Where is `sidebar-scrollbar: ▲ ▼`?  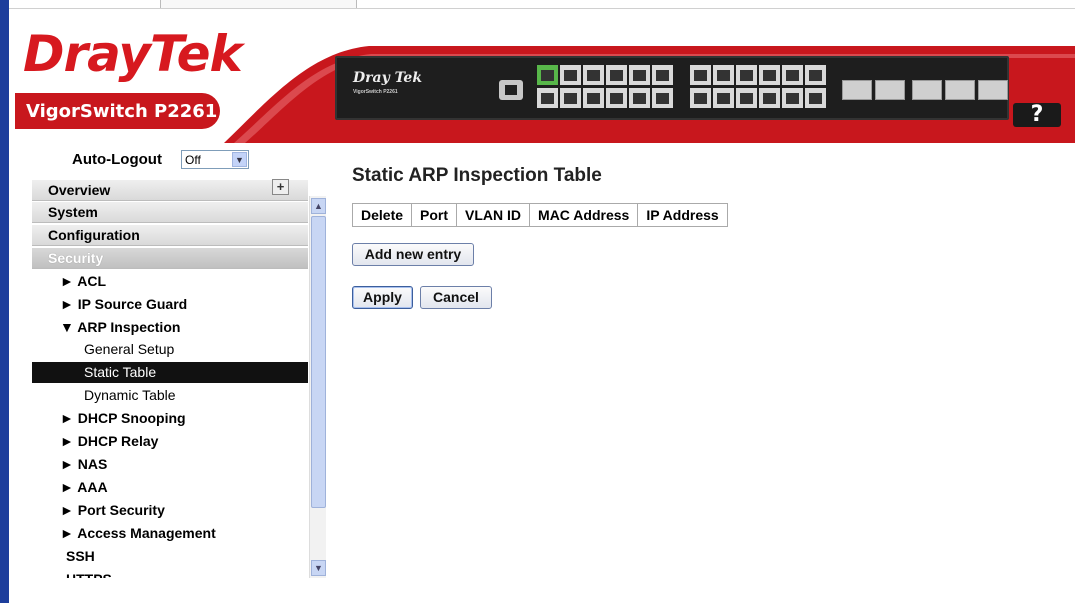 sidebar-scrollbar: ▲ ▼ is located at coordinates (317, 387).